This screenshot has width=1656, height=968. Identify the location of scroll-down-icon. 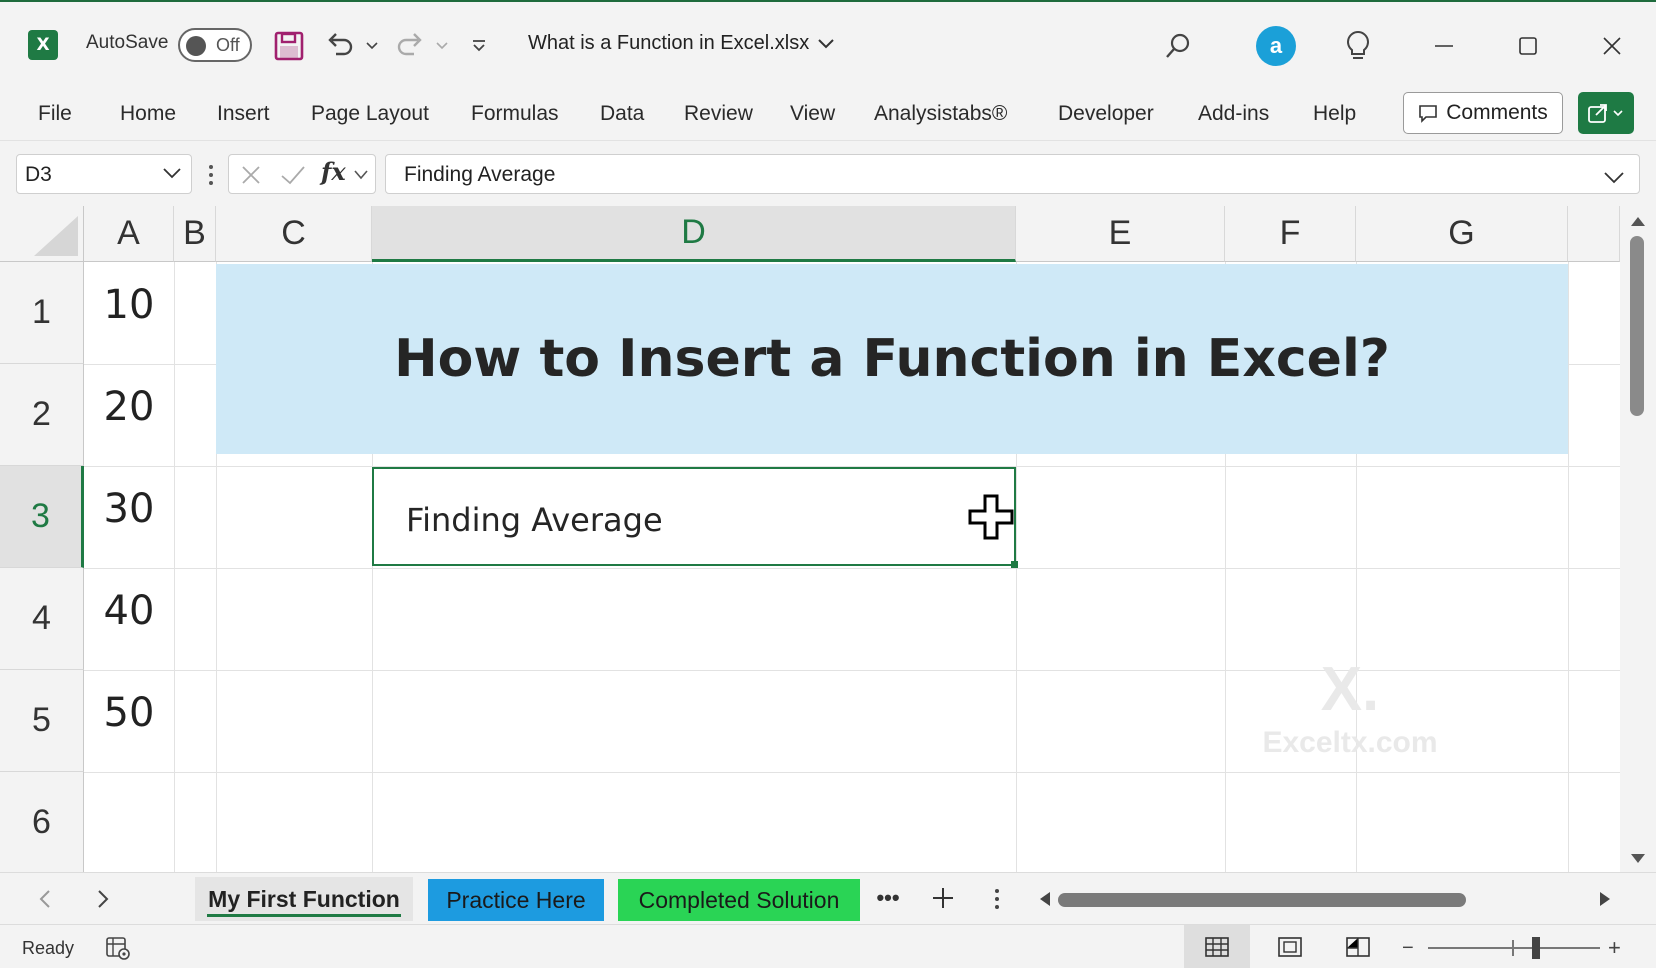
(1638, 859).